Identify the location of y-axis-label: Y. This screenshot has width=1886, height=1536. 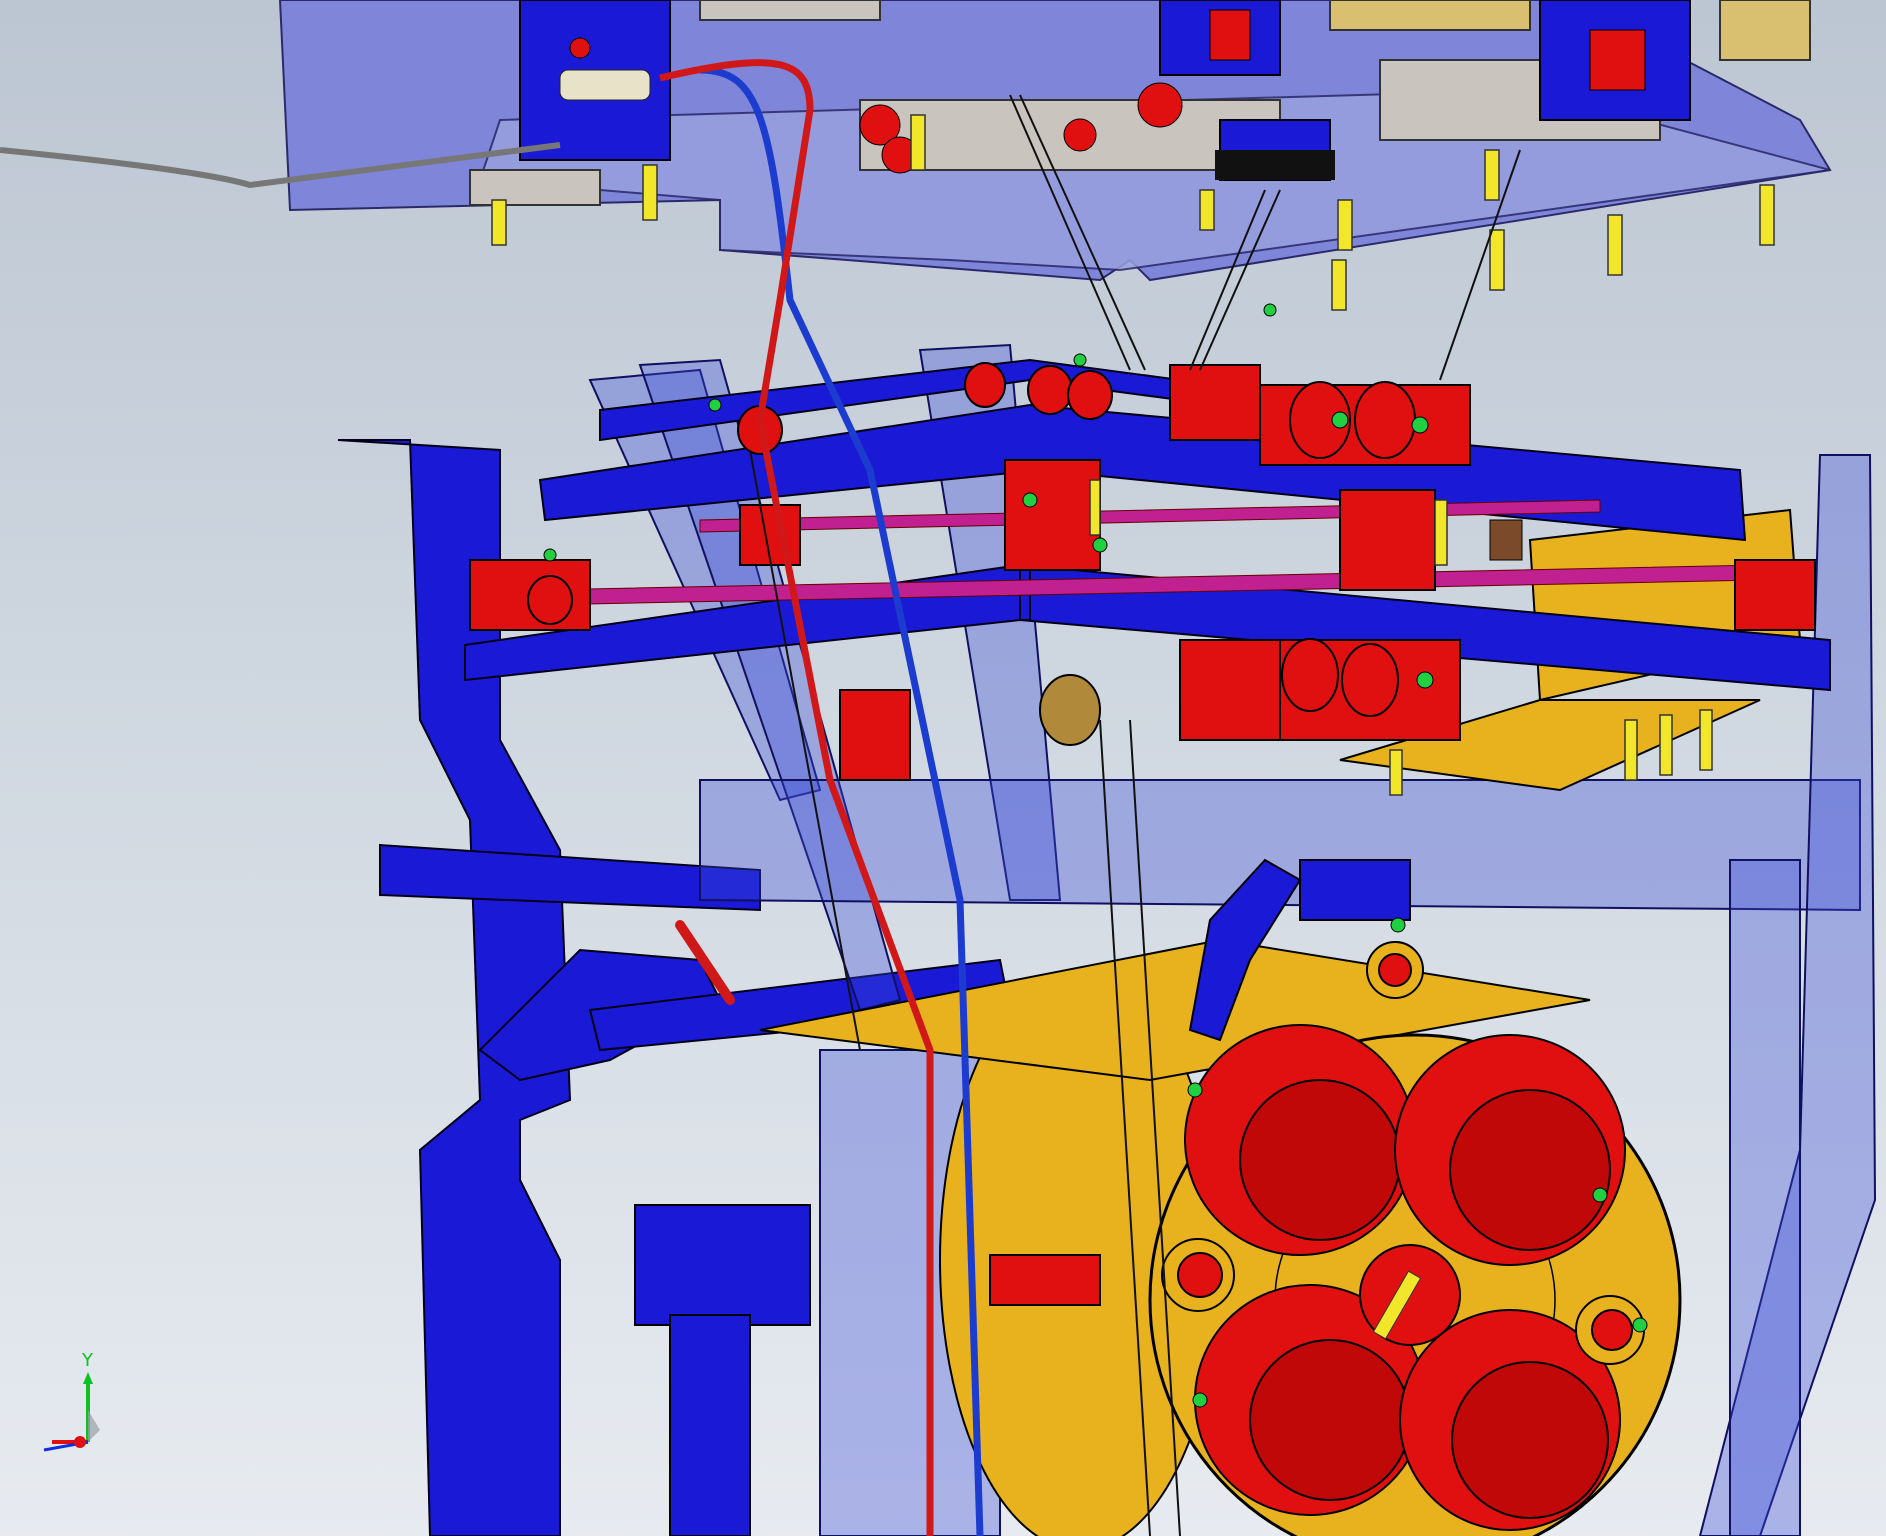
(87, 1360).